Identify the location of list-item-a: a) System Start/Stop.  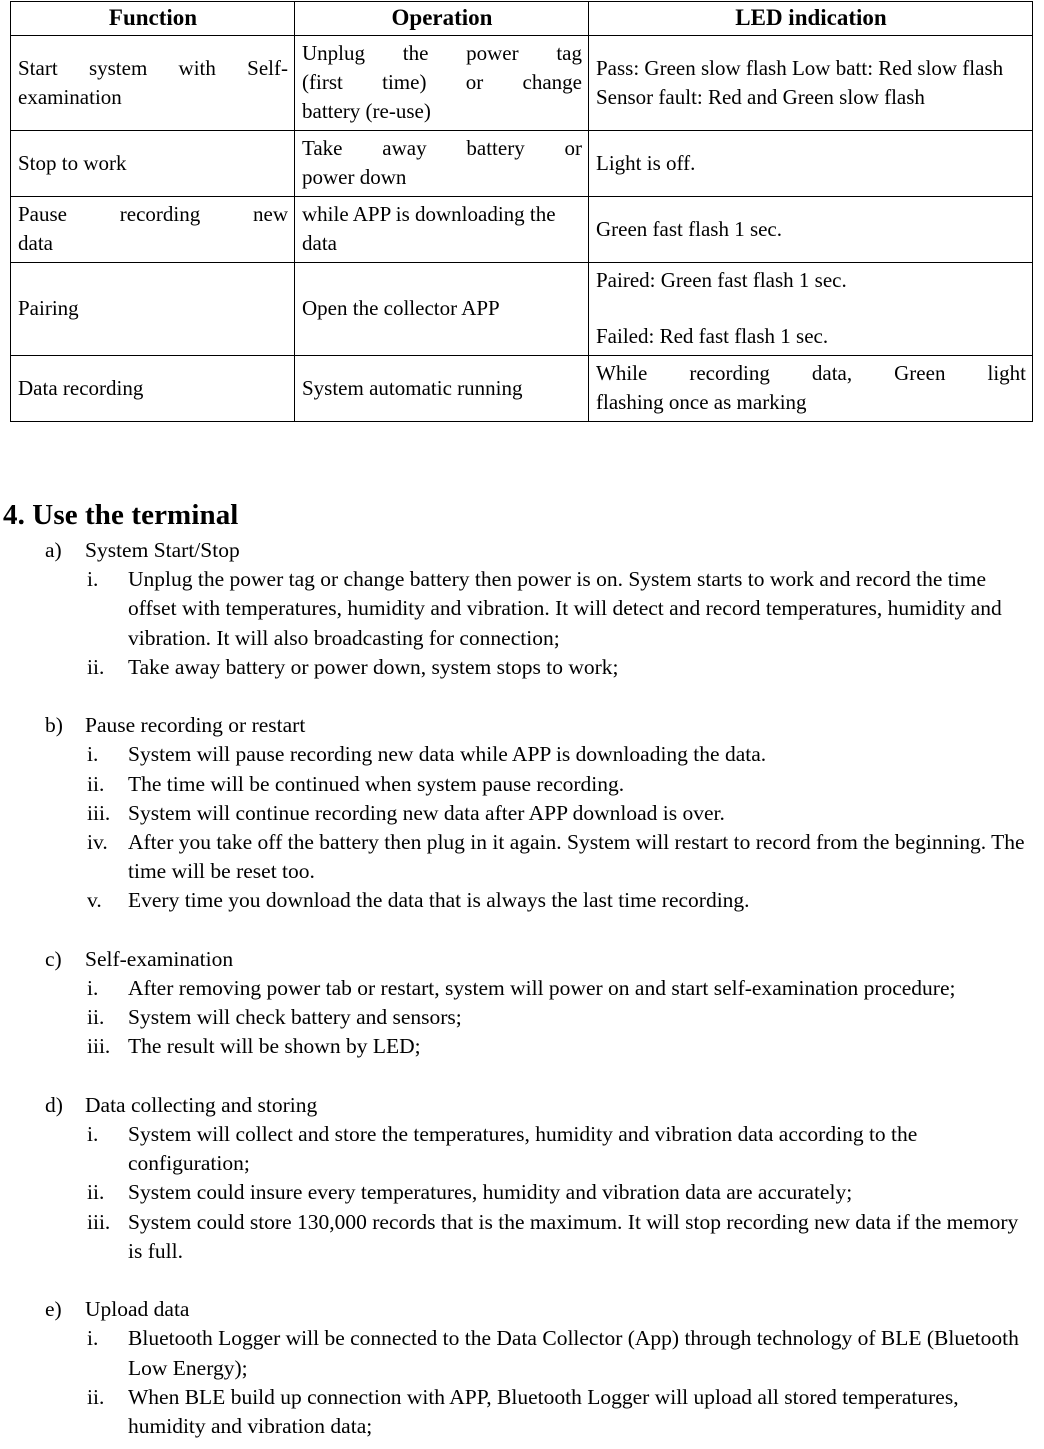
(522, 550).